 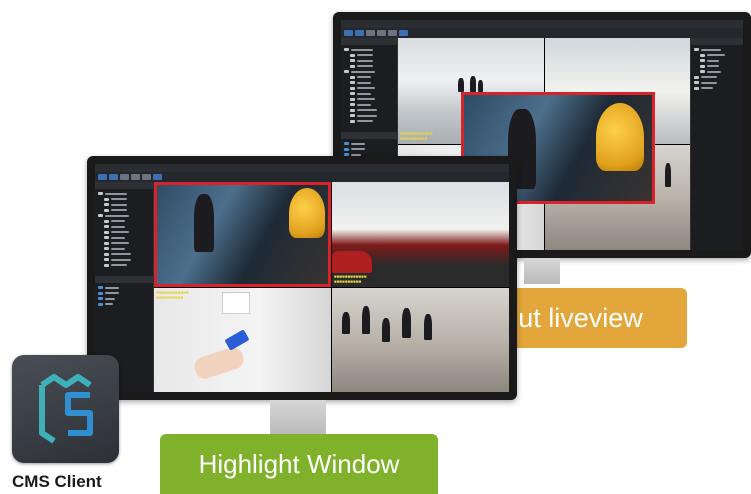 I want to click on popout-toolbar, so click(x=542, y=33).